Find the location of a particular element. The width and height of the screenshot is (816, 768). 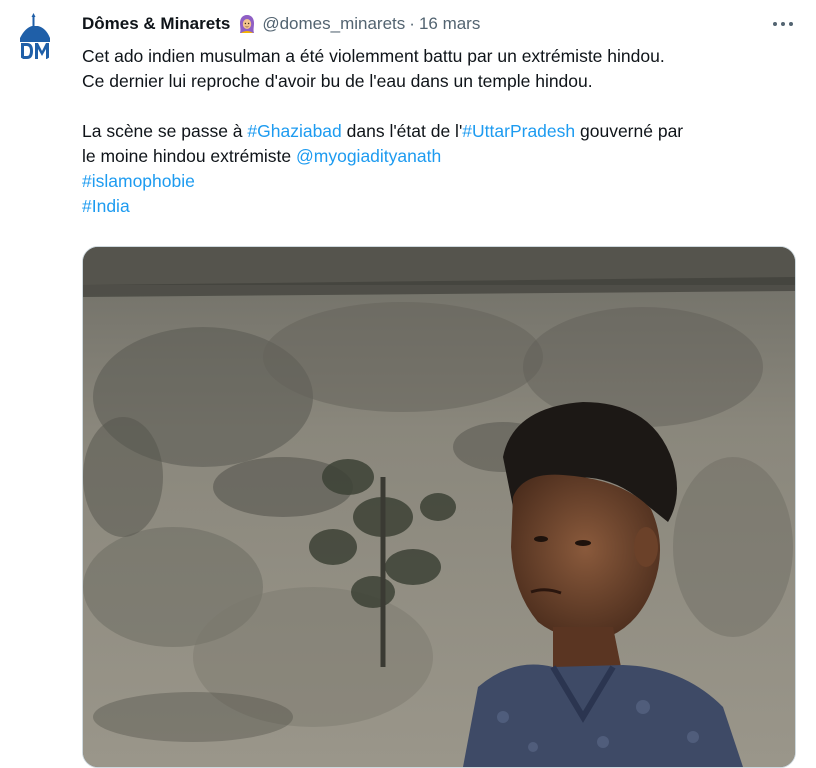

tweet-date: 16 mars is located at coordinates (449, 24).